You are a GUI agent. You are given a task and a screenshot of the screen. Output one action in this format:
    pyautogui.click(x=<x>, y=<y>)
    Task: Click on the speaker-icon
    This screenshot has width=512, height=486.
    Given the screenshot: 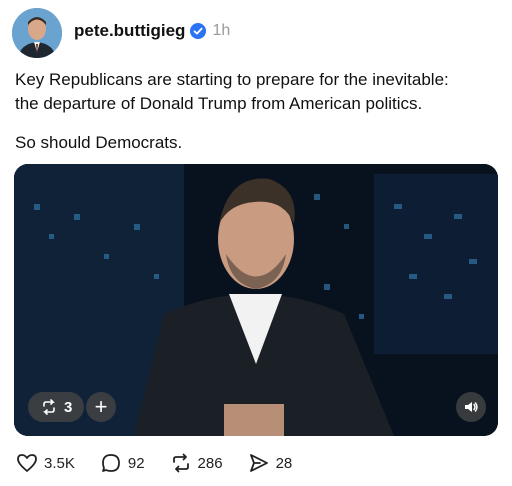 What is the action you would take?
    pyautogui.click(x=471, y=407)
    